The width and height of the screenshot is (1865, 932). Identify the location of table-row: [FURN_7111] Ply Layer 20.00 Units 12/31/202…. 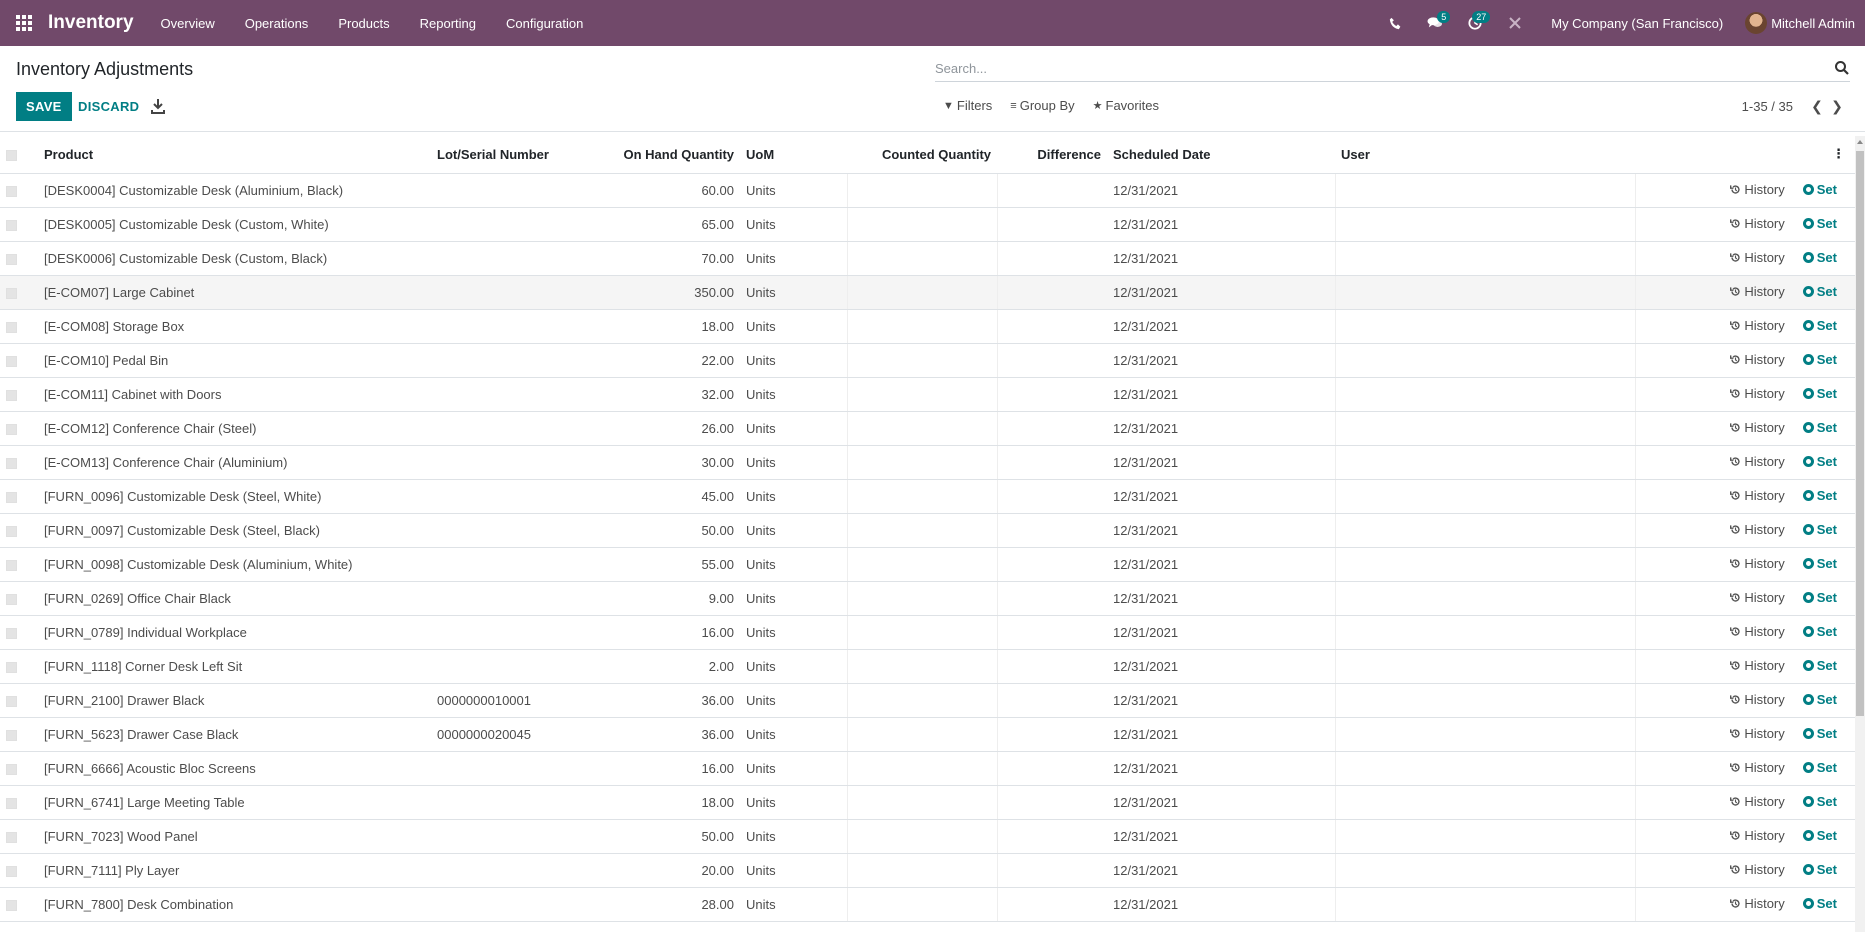
(927, 870).